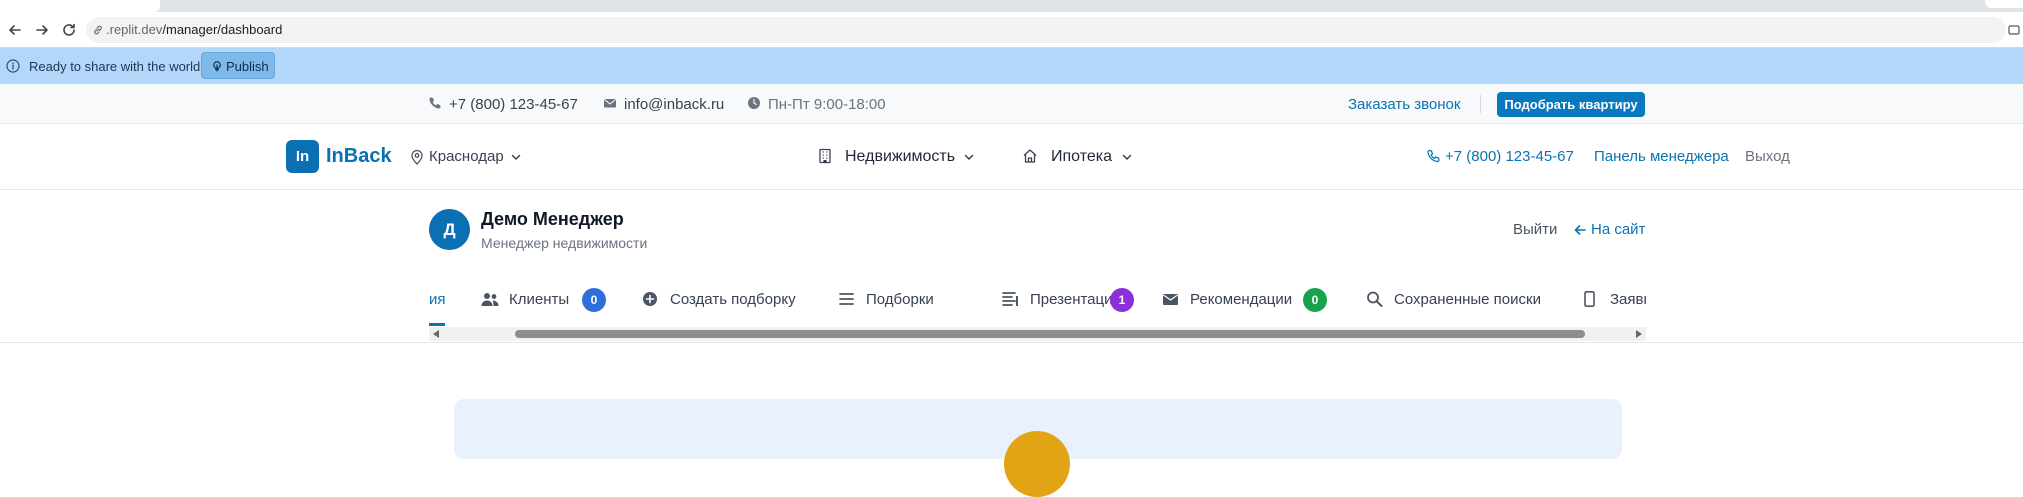 This screenshot has width=2023, height=497. I want to click on presentation-icon, so click(1011, 299).